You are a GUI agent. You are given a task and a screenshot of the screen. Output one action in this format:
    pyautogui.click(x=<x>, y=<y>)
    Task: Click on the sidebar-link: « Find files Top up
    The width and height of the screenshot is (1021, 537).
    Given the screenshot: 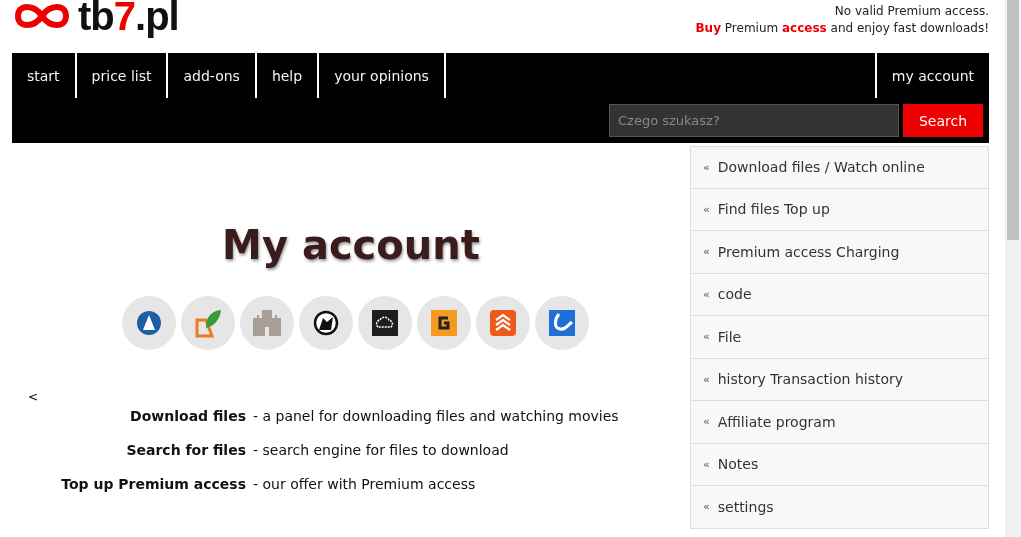 What is the action you would take?
    pyautogui.click(x=839, y=209)
    